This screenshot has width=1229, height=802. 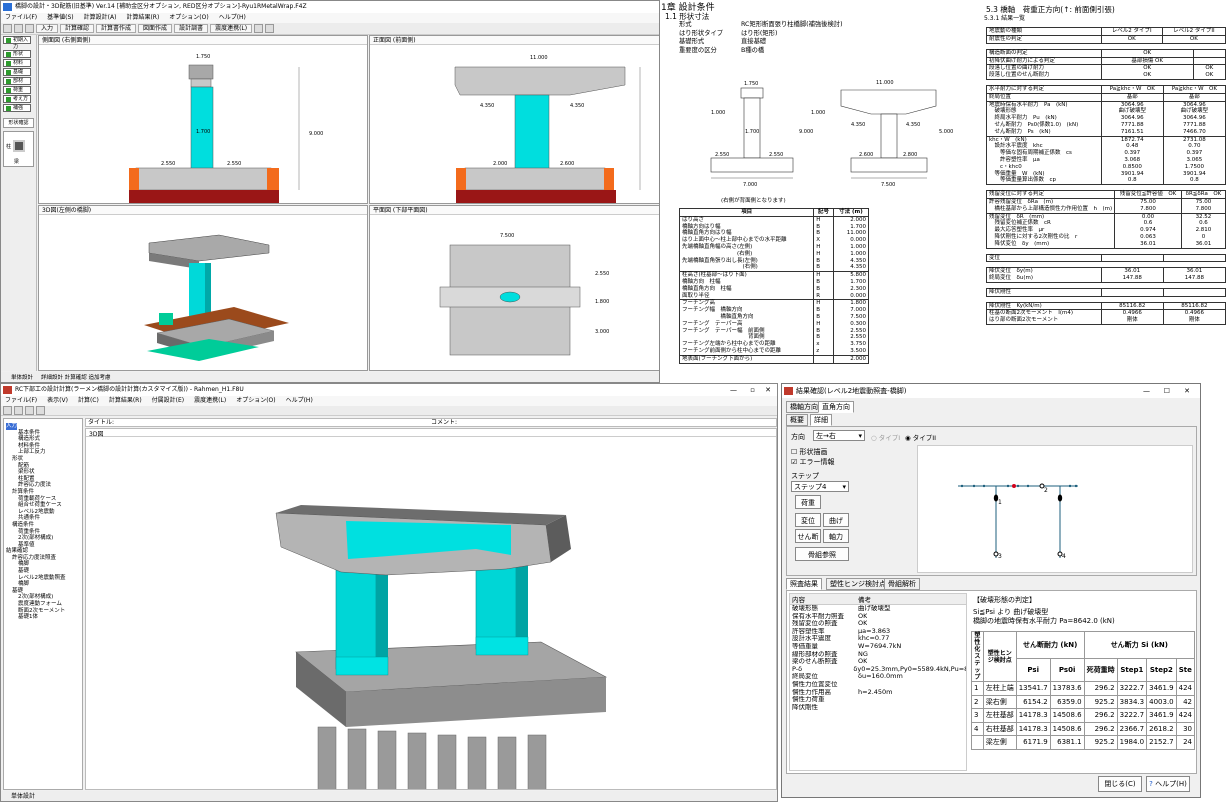 What do you see at coordinates (820, 486) in the screenshot?
I see `step-select: ステップ4 ▾` at bounding box center [820, 486].